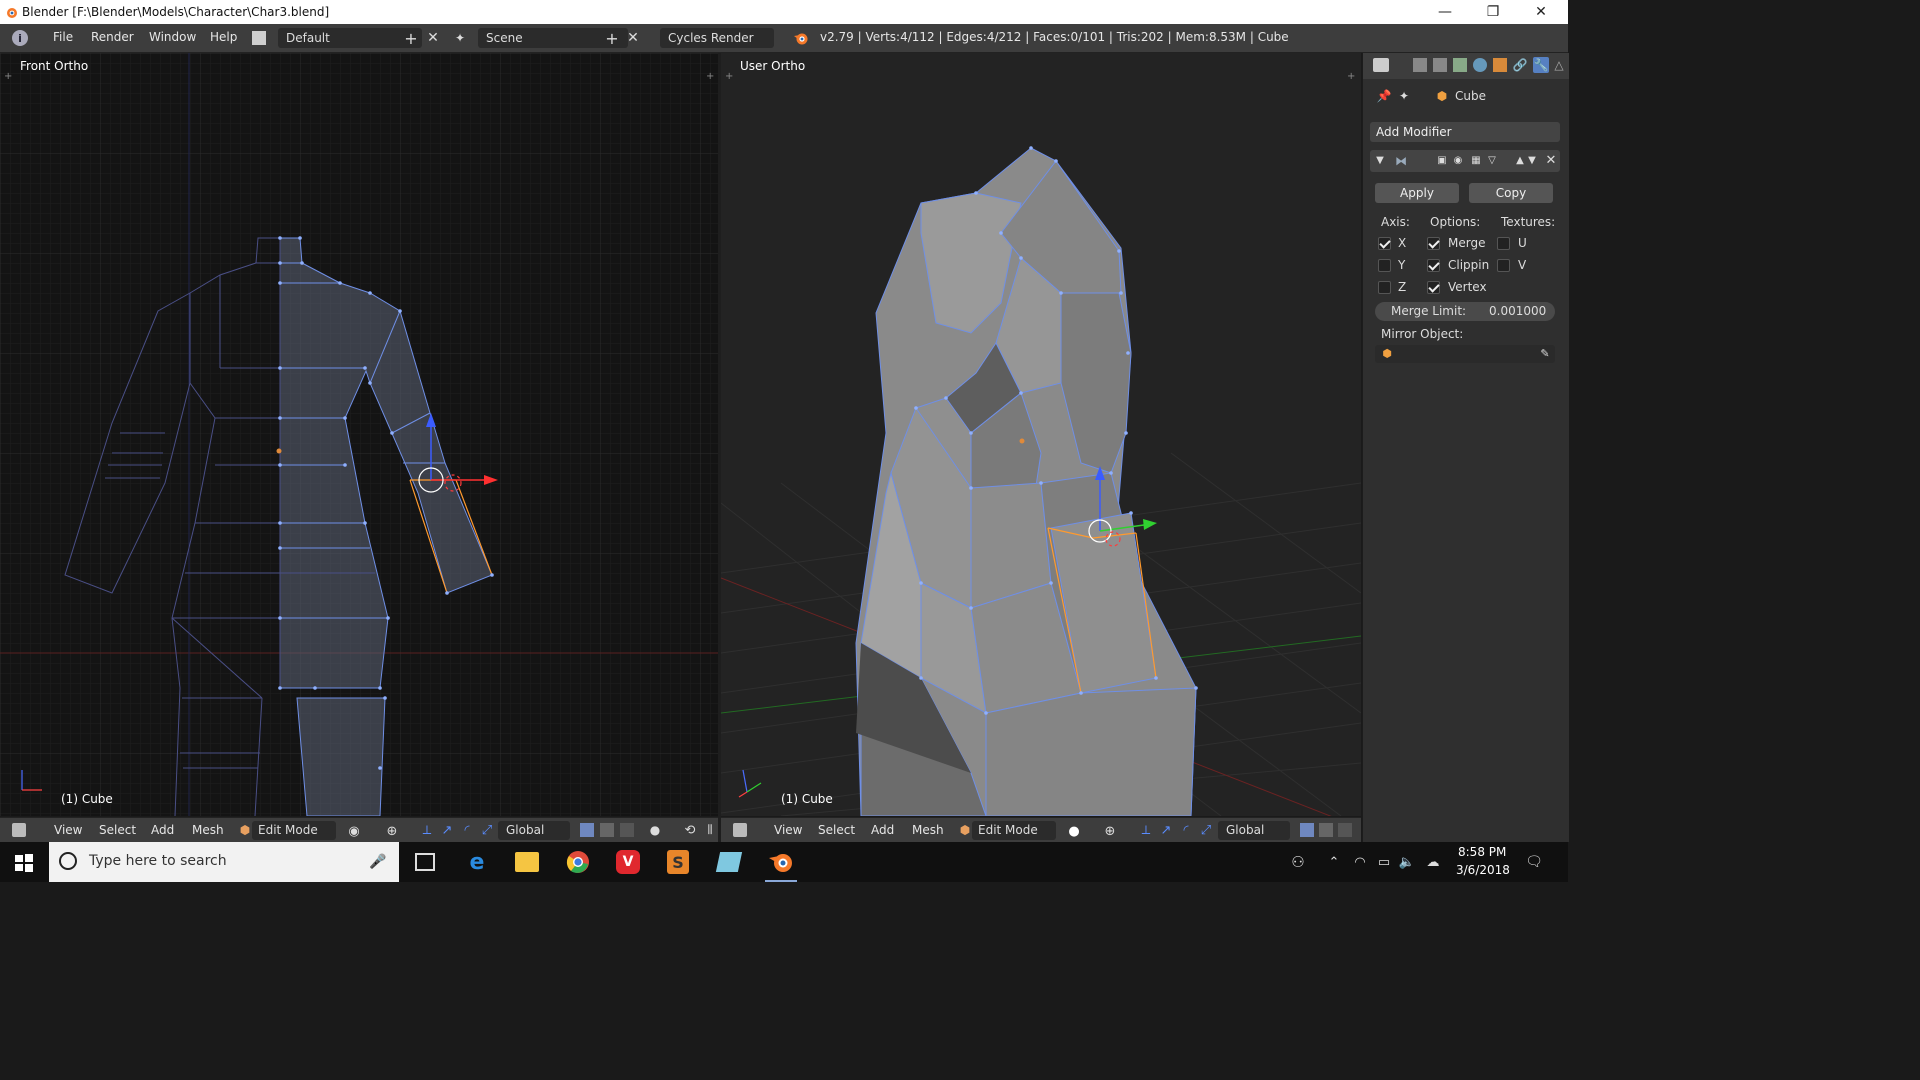  What do you see at coordinates (1433, 862) in the screenshot?
I see `onedrive-icon: ☁` at bounding box center [1433, 862].